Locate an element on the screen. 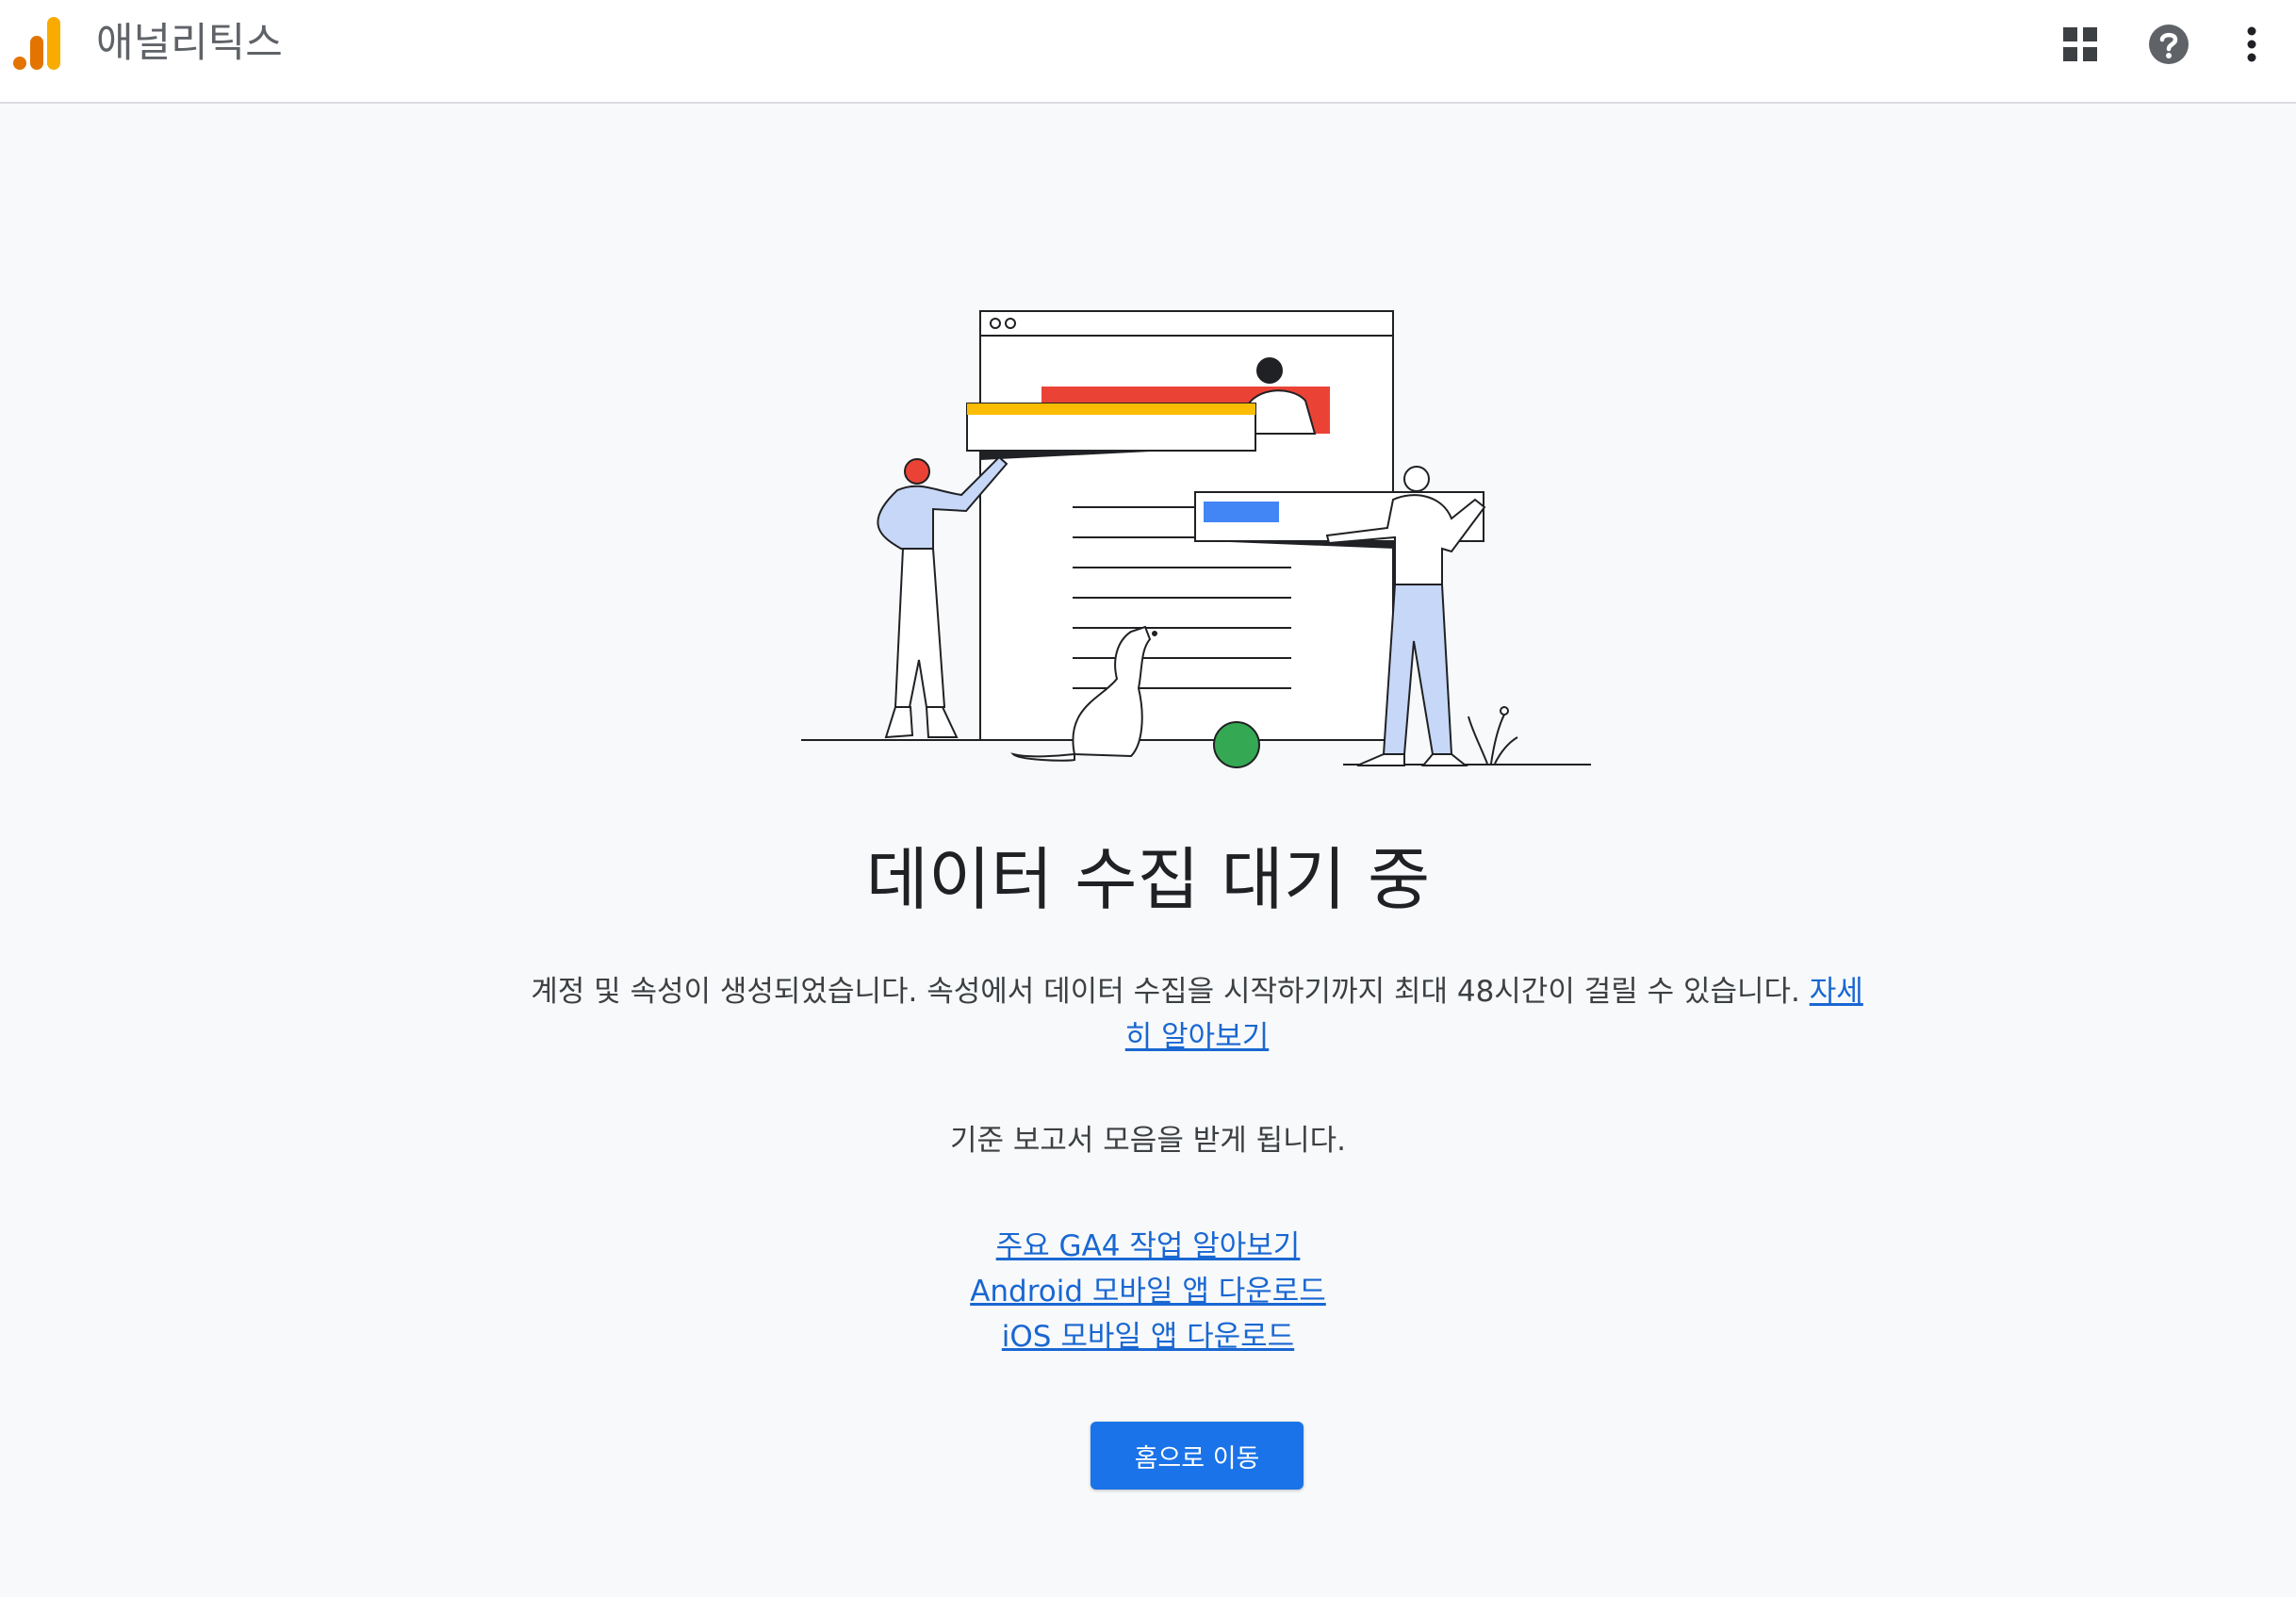 Image resolution: width=2296 pixels, height=1597 pixels. apps-grid-icon is located at coordinates (2080, 44).